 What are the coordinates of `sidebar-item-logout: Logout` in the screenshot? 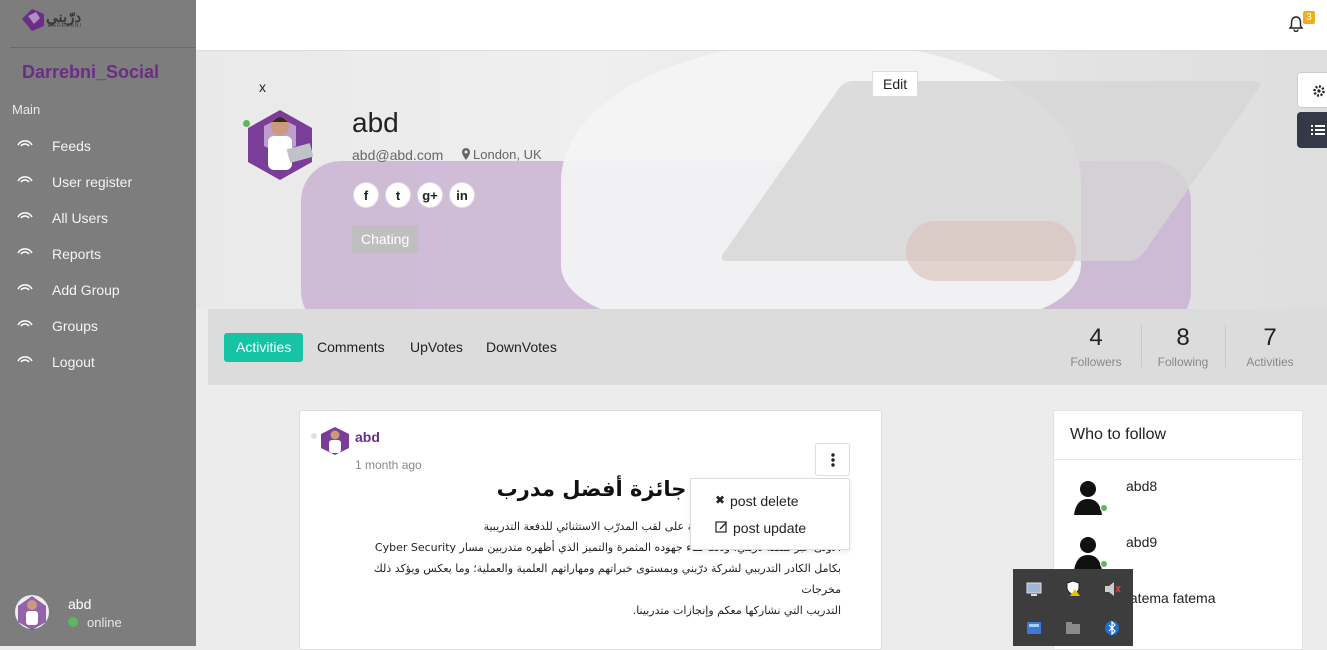 It's located at (98, 362).